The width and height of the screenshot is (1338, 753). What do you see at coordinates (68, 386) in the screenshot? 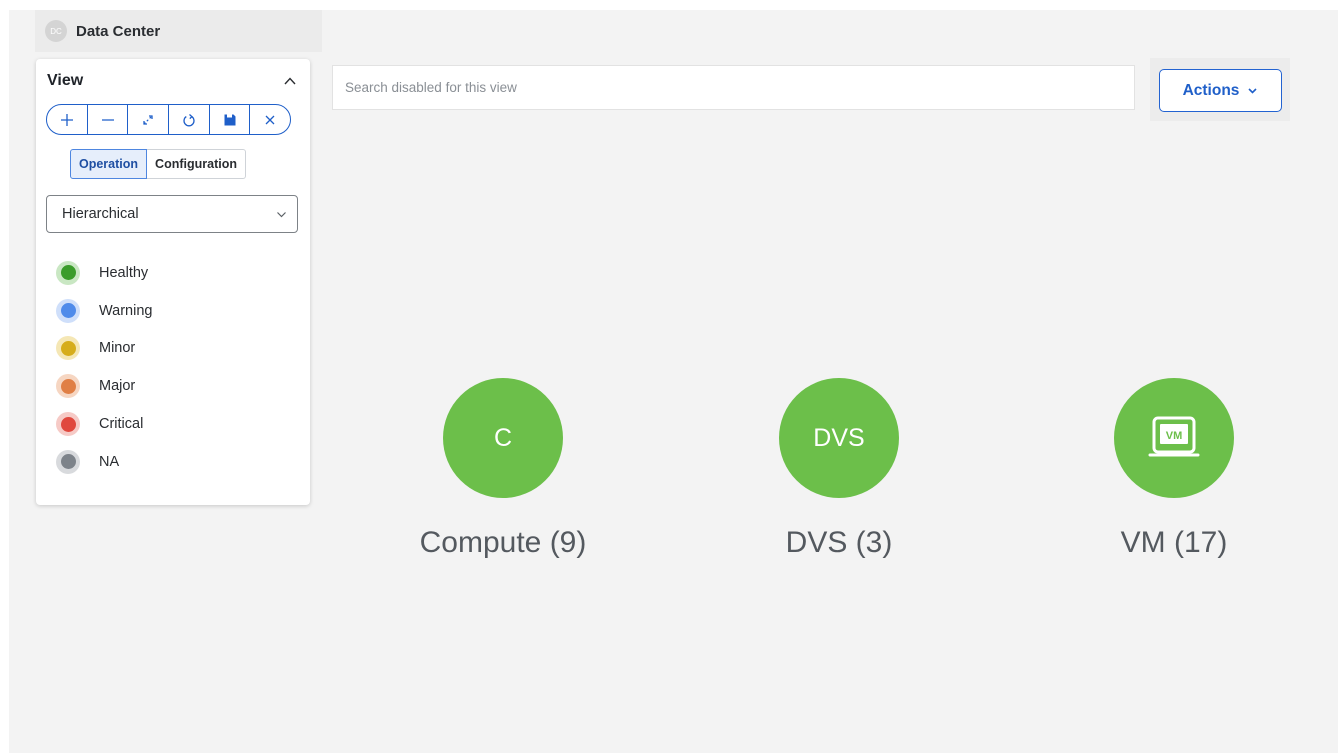
I see `status-dot-major` at bounding box center [68, 386].